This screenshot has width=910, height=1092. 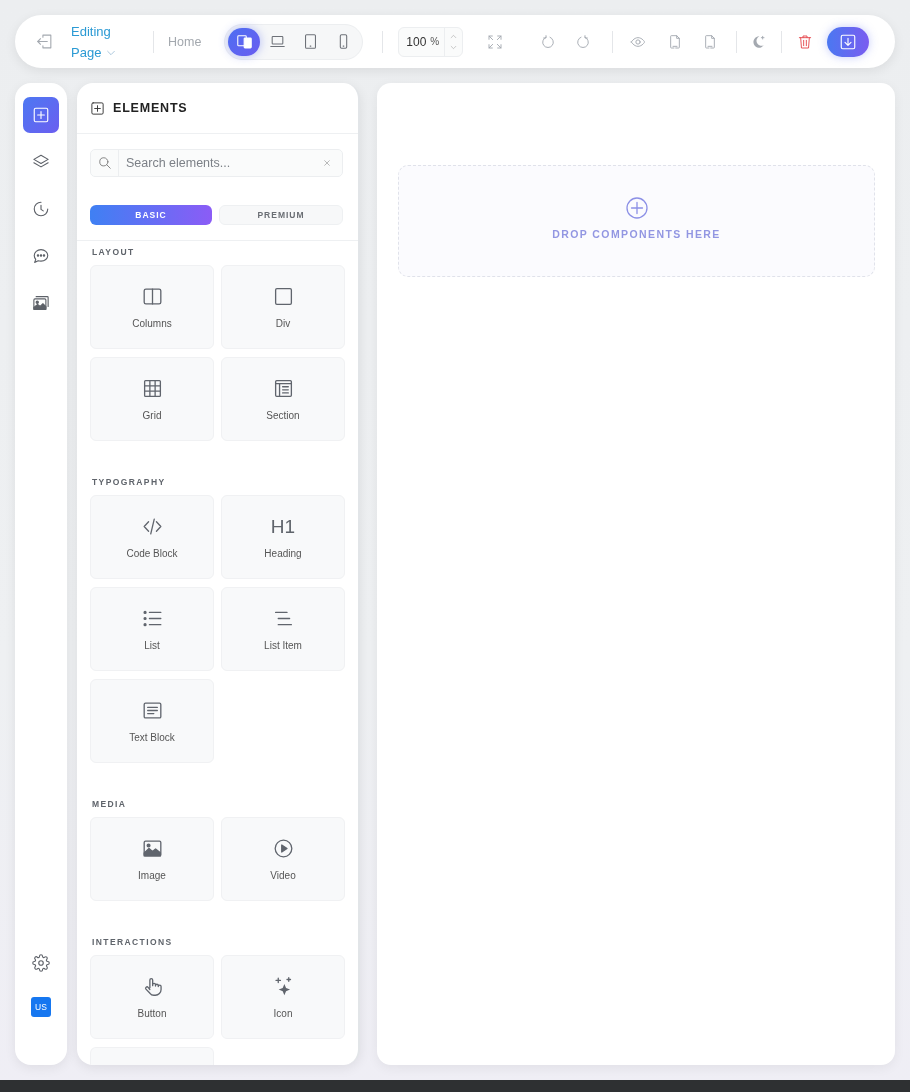 What do you see at coordinates (283, 526) in the screenshot?
I see `heading-glyph: H1` at bounding box center [283, 526].